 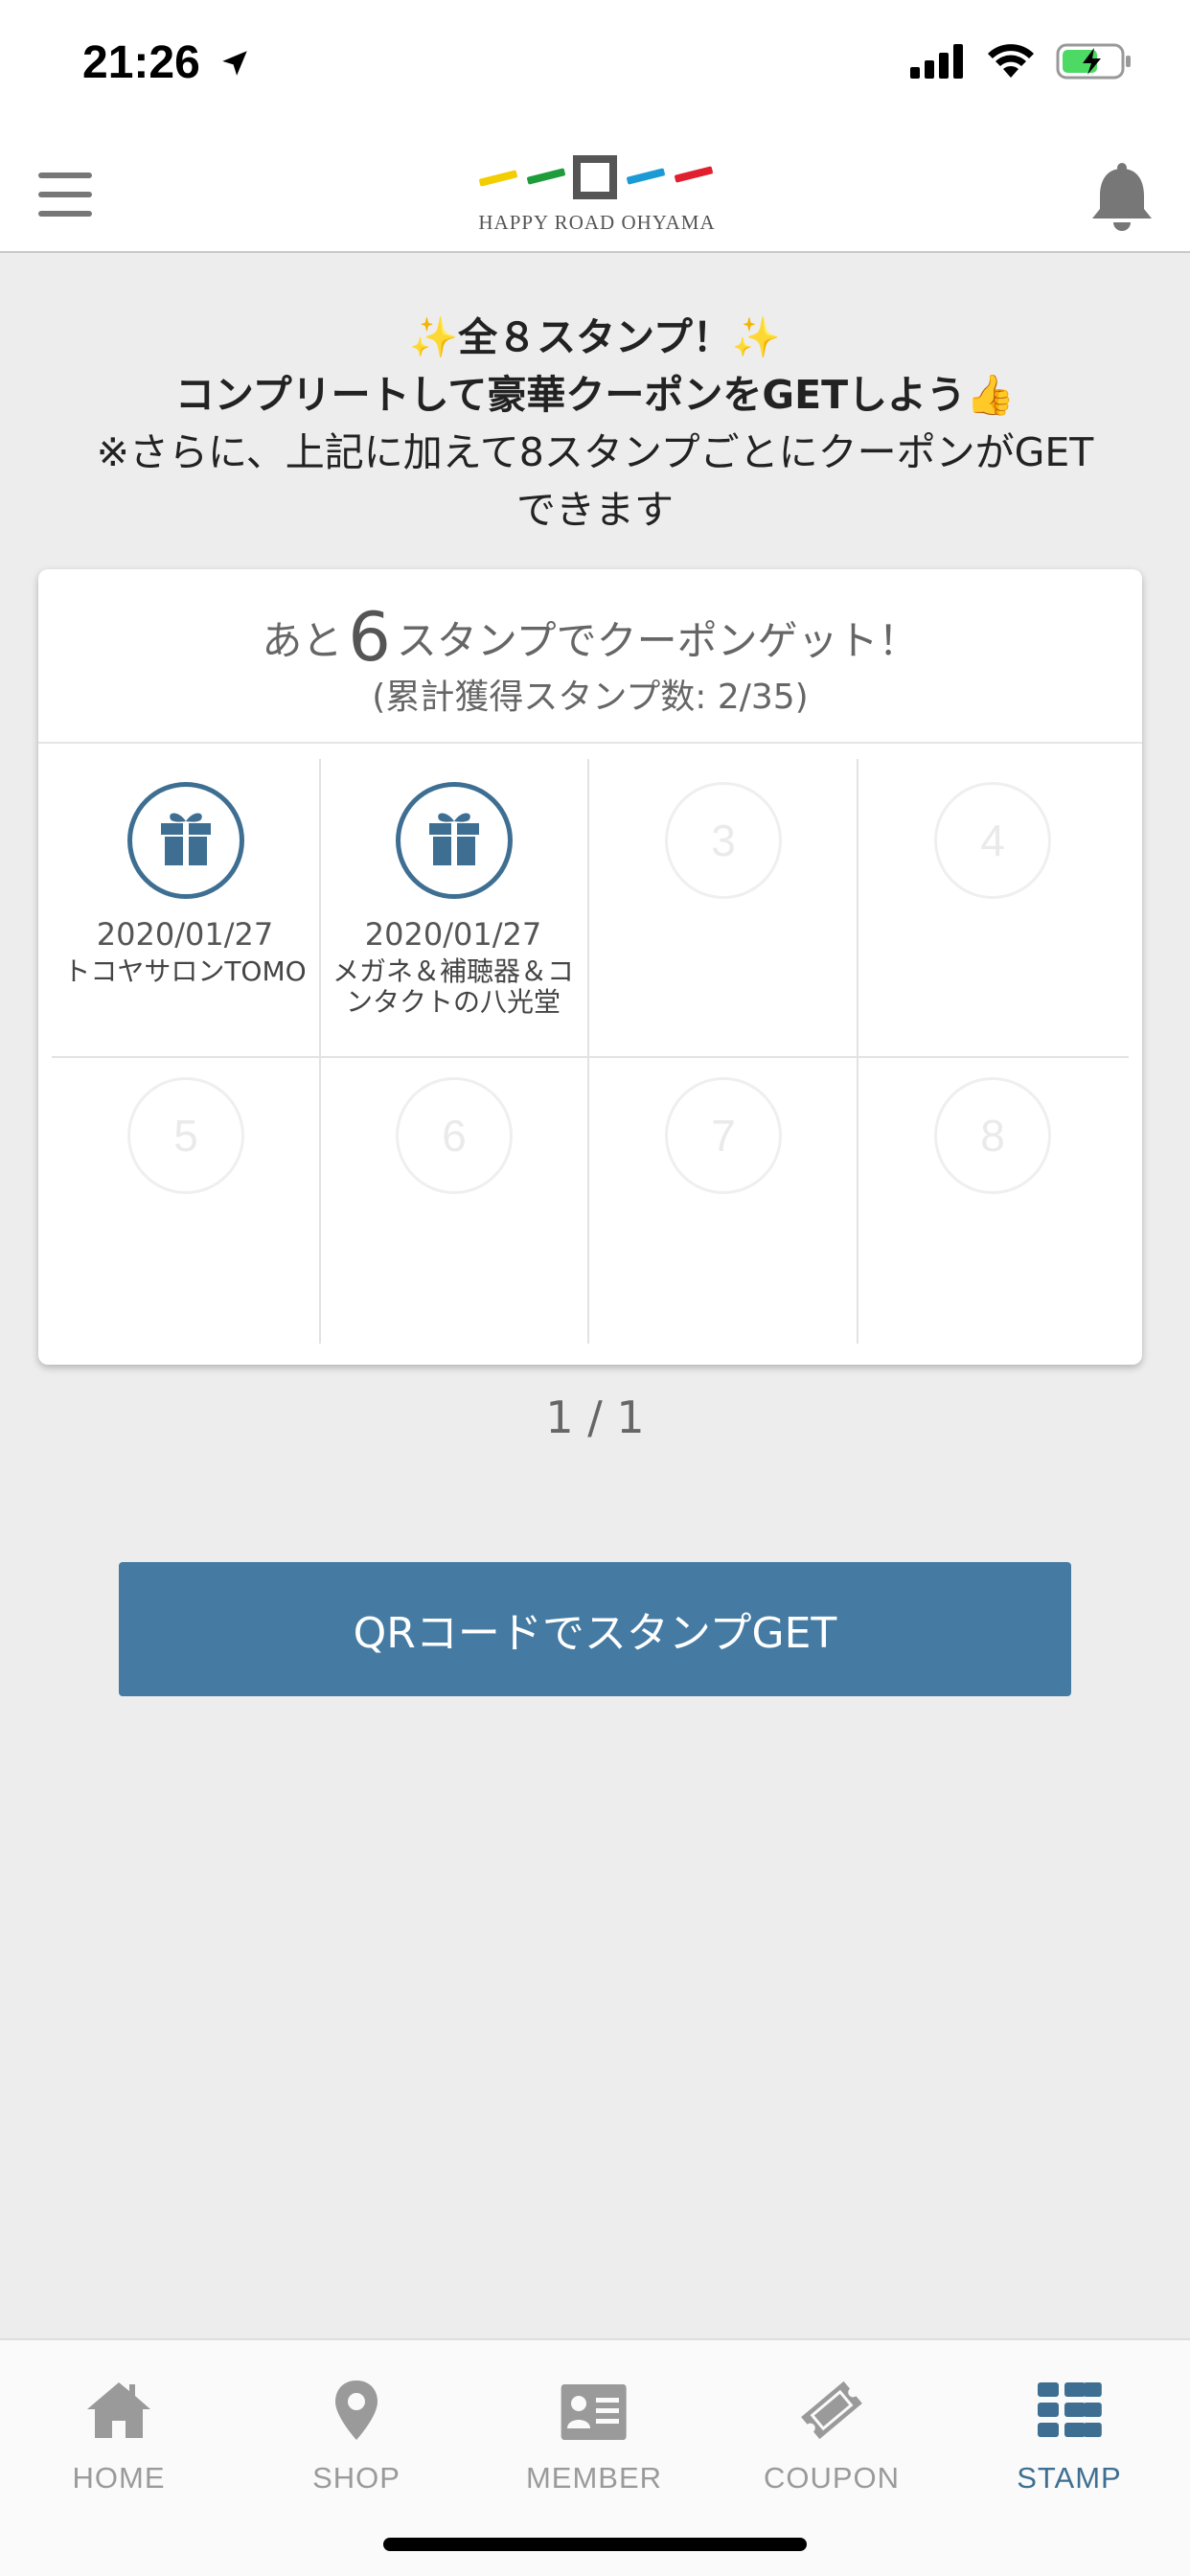 I want to click on map-pin-icon, so click(x=357, y=2410).